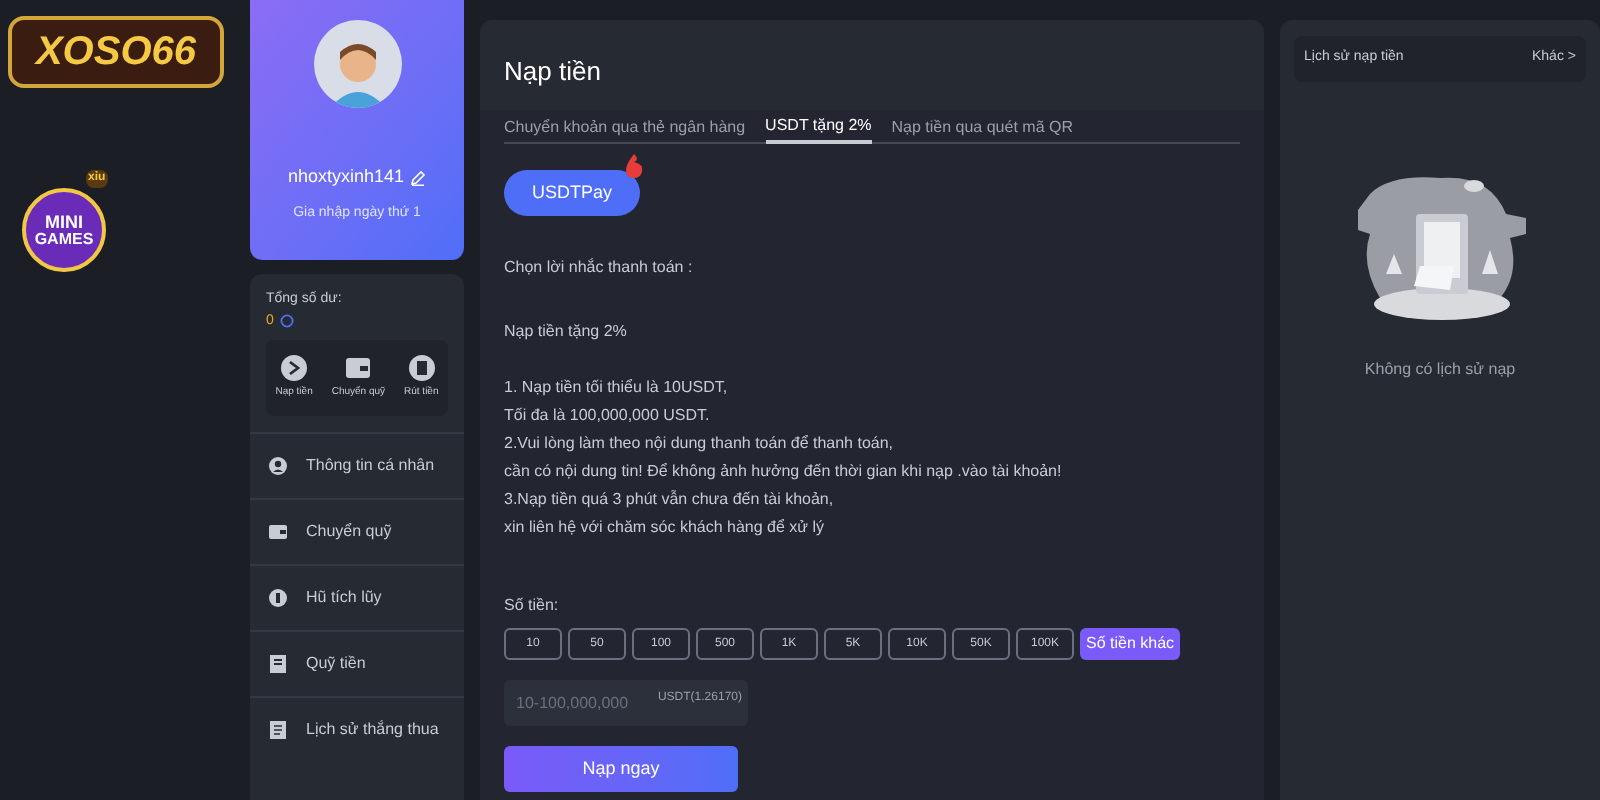  What do you see at coordinates (665, 528) in the screenshot?
I see `rule-text: xin liên hệ với chăm sóc khách hàng để xử lý` at bounding box center [665, 528].